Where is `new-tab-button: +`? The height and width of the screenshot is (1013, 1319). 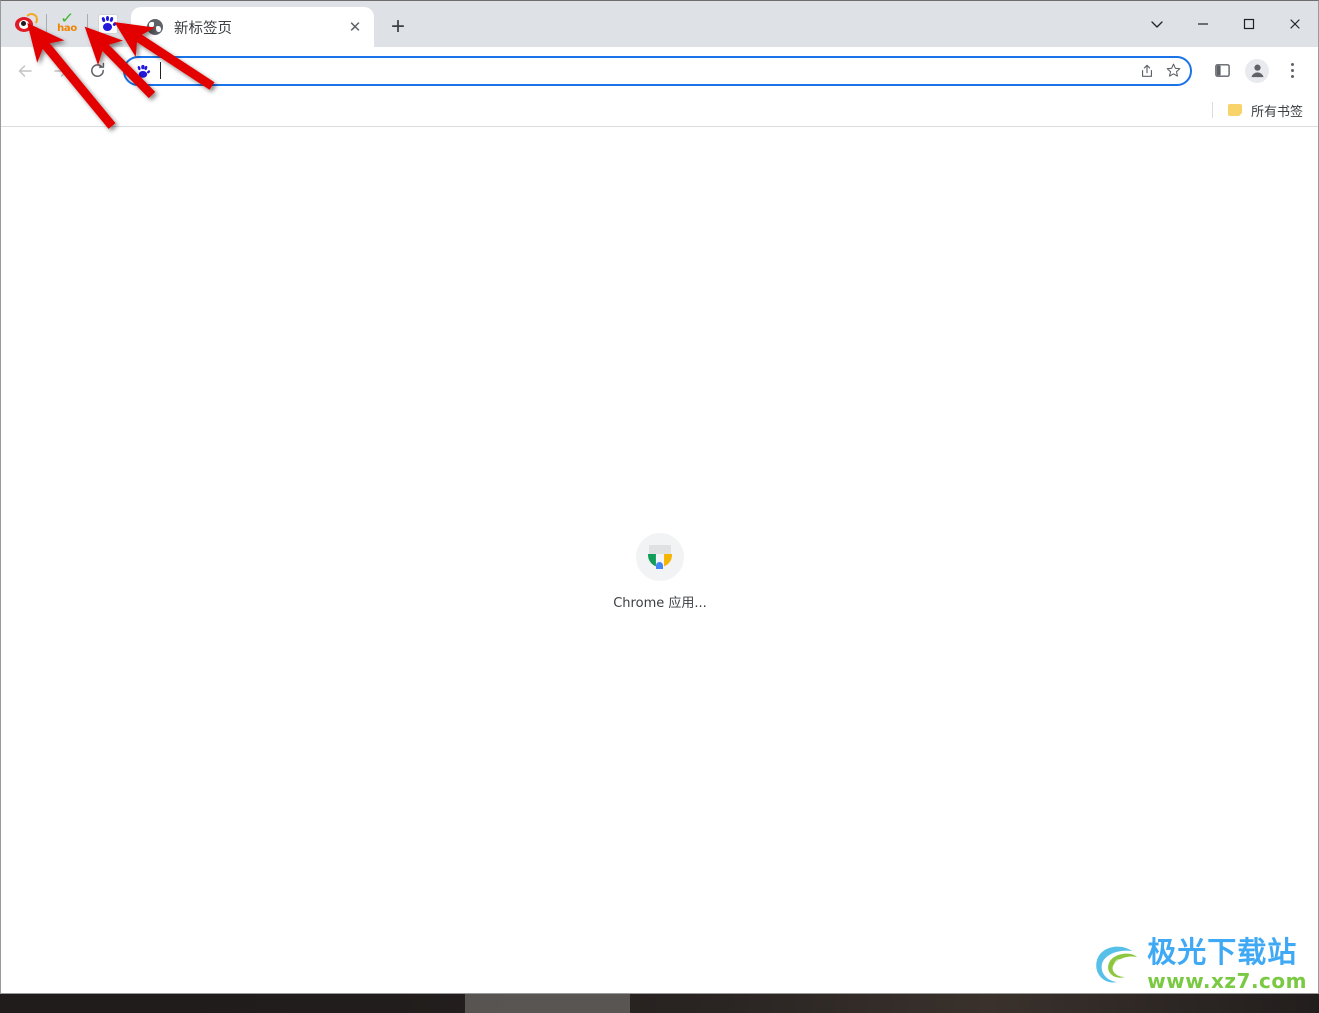 new-tab-button: + is located at coordinates (398, 27).